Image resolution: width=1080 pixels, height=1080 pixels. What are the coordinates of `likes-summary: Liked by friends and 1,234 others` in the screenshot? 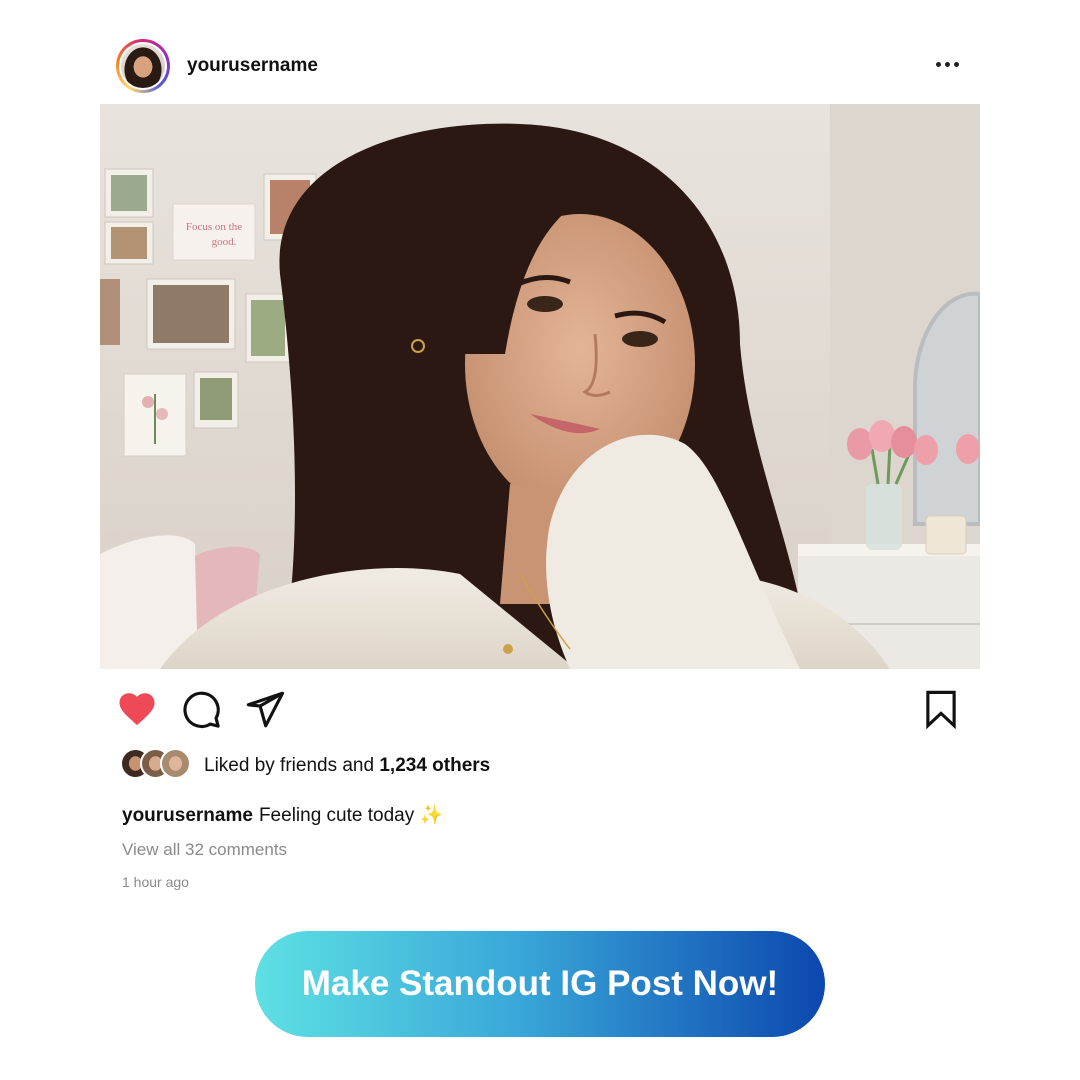 It's located at (347, 766).